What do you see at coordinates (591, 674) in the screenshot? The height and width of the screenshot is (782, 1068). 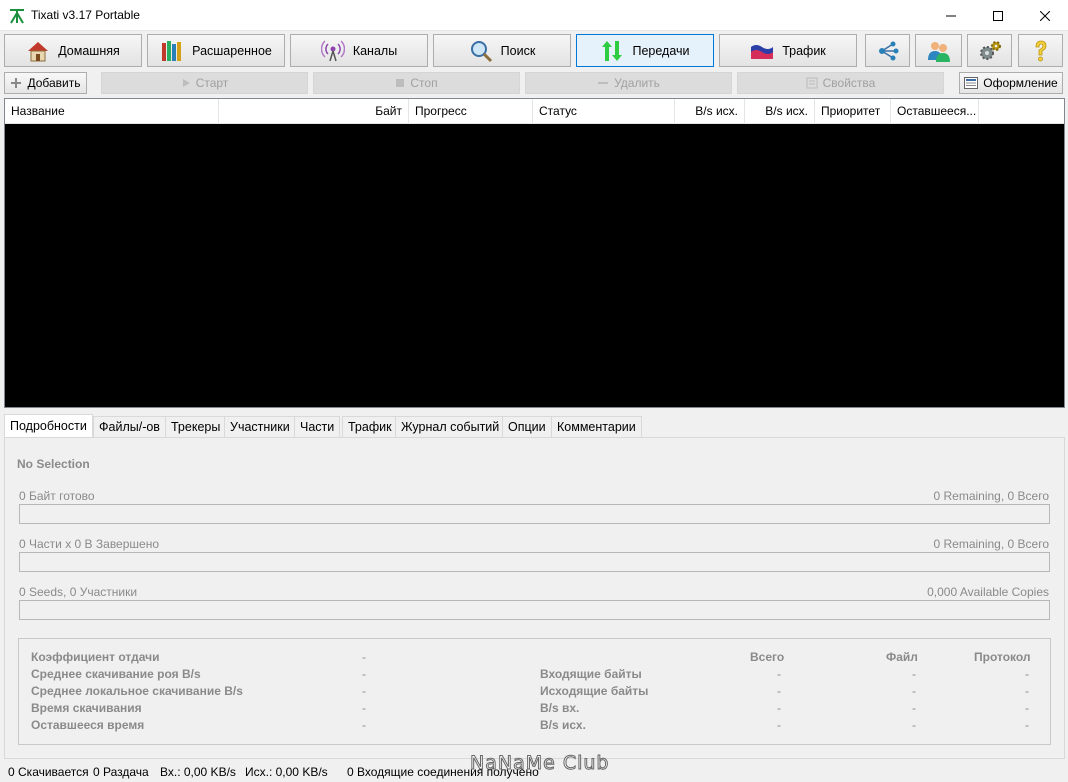 I see `stat-label-bytes-in: Входящие байты` at bounding box center [591, 674].